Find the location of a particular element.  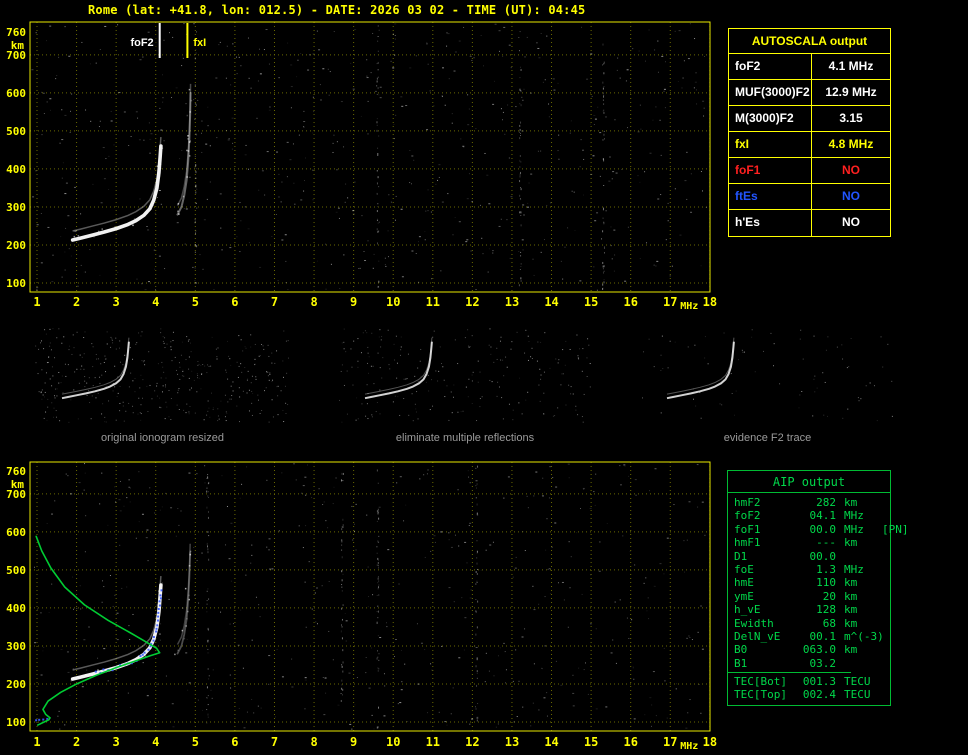

aip-param-value: 20 is located at coordinates (829, 596).